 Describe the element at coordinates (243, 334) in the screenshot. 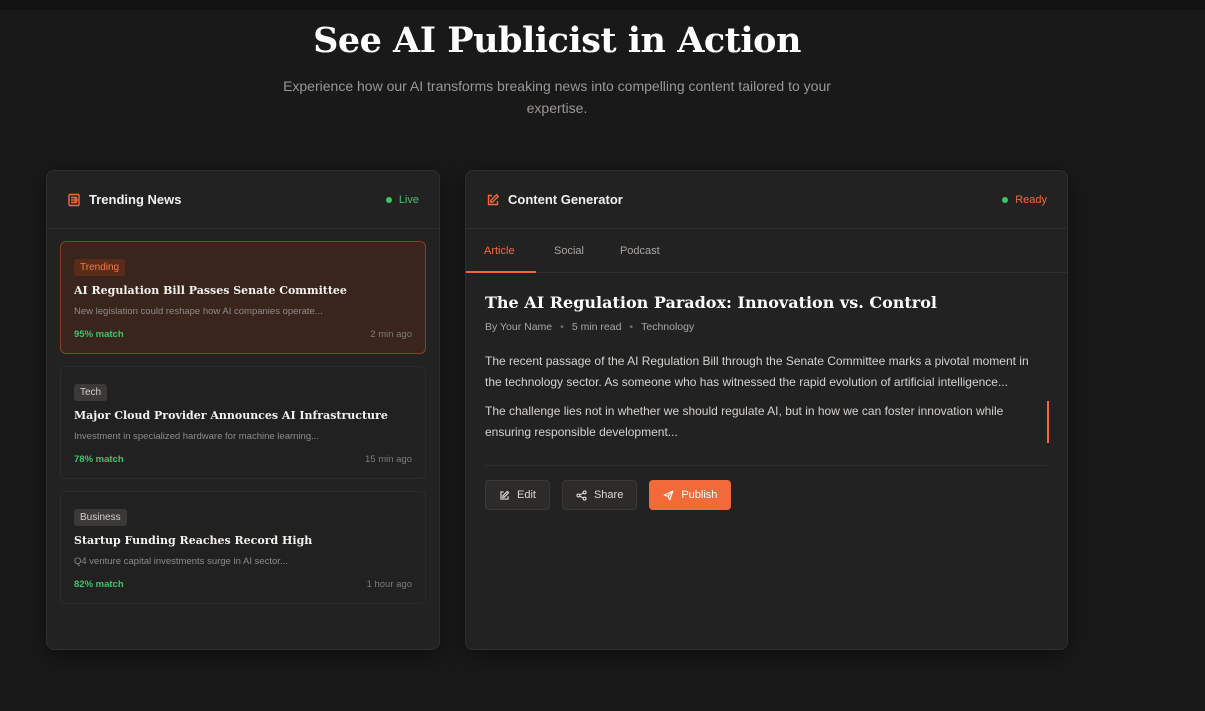

I see `news-meta: 95% match 2 min ago` at that location.